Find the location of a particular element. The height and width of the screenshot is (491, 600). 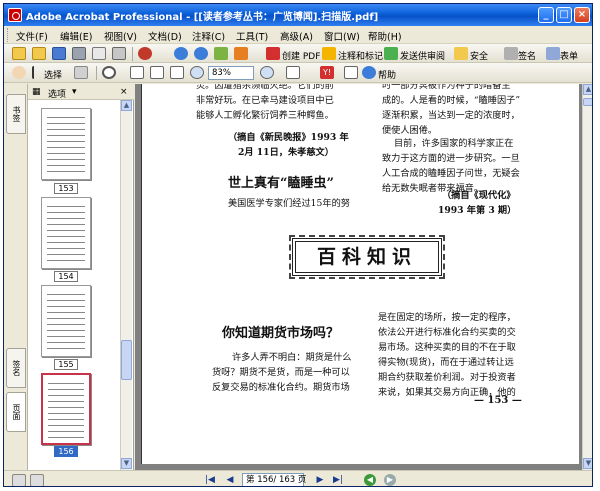

select-tool-button: 选择 is located at coordinates (53, 74).